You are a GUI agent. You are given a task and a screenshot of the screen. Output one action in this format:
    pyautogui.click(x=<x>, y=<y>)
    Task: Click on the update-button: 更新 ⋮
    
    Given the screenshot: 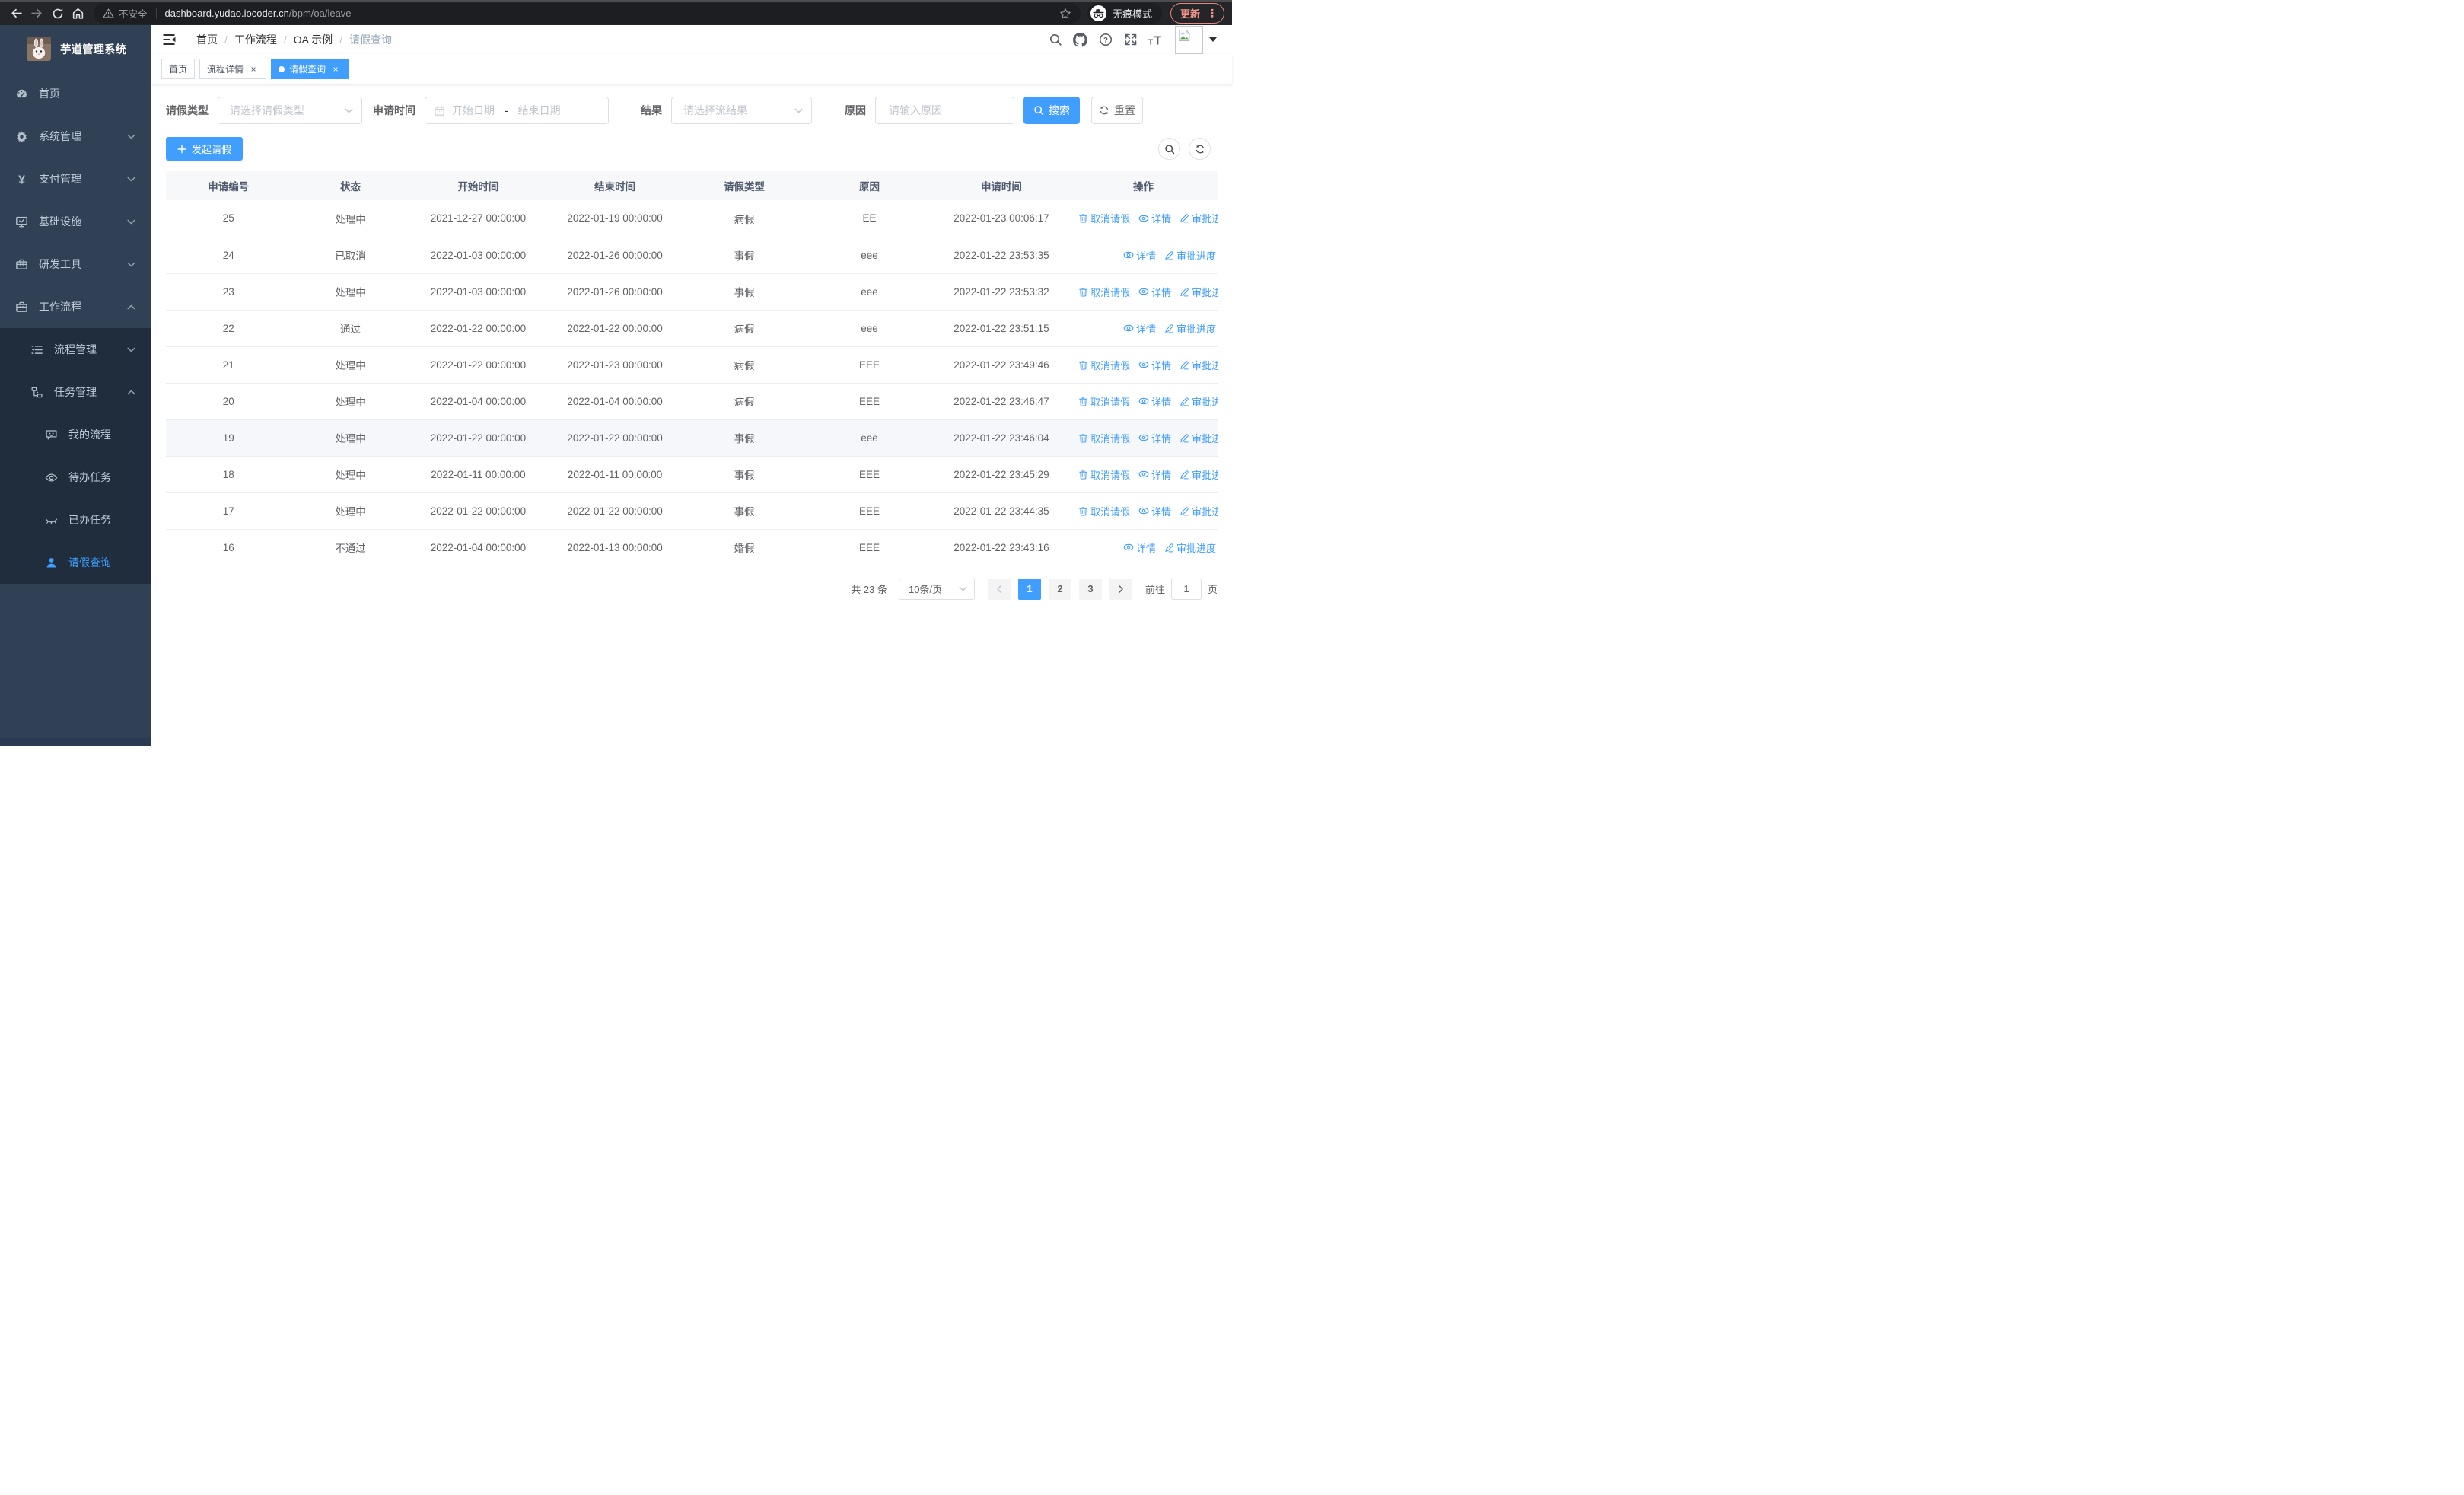 What is the action you would take?
    pyautogui.click(x=1197, y=14)
    